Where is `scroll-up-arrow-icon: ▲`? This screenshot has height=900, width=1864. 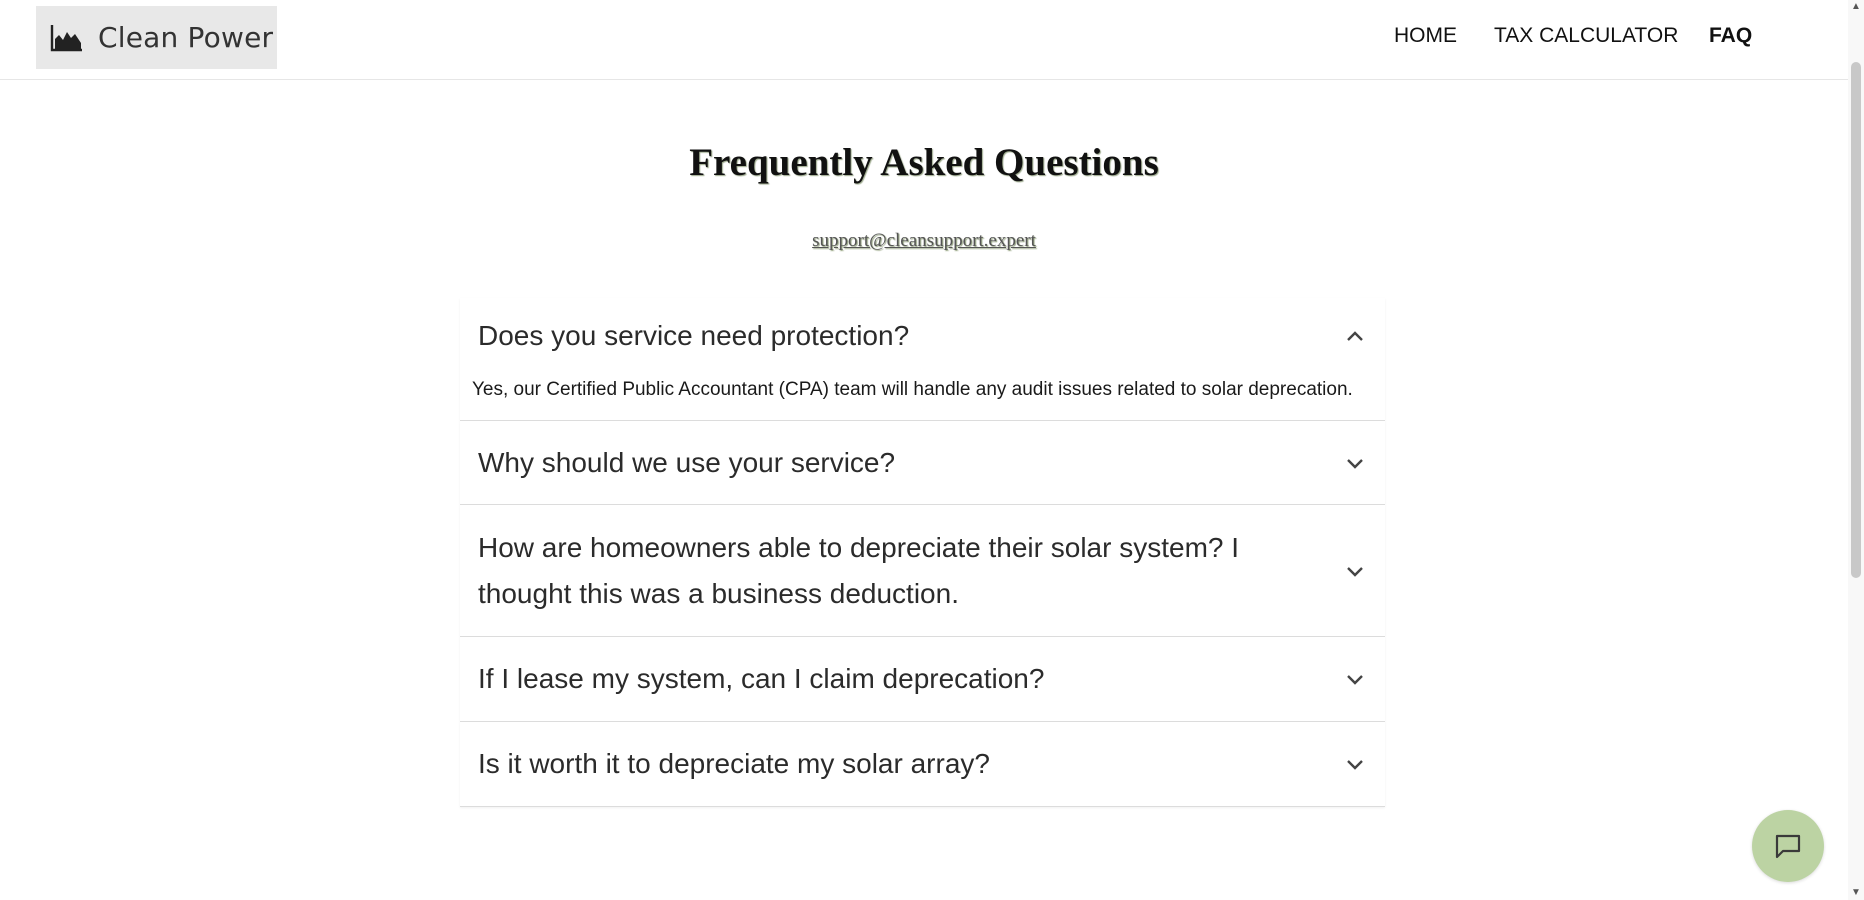
scroll-up-arrow-icon: ▲ is located at coordinates (1856, 7).